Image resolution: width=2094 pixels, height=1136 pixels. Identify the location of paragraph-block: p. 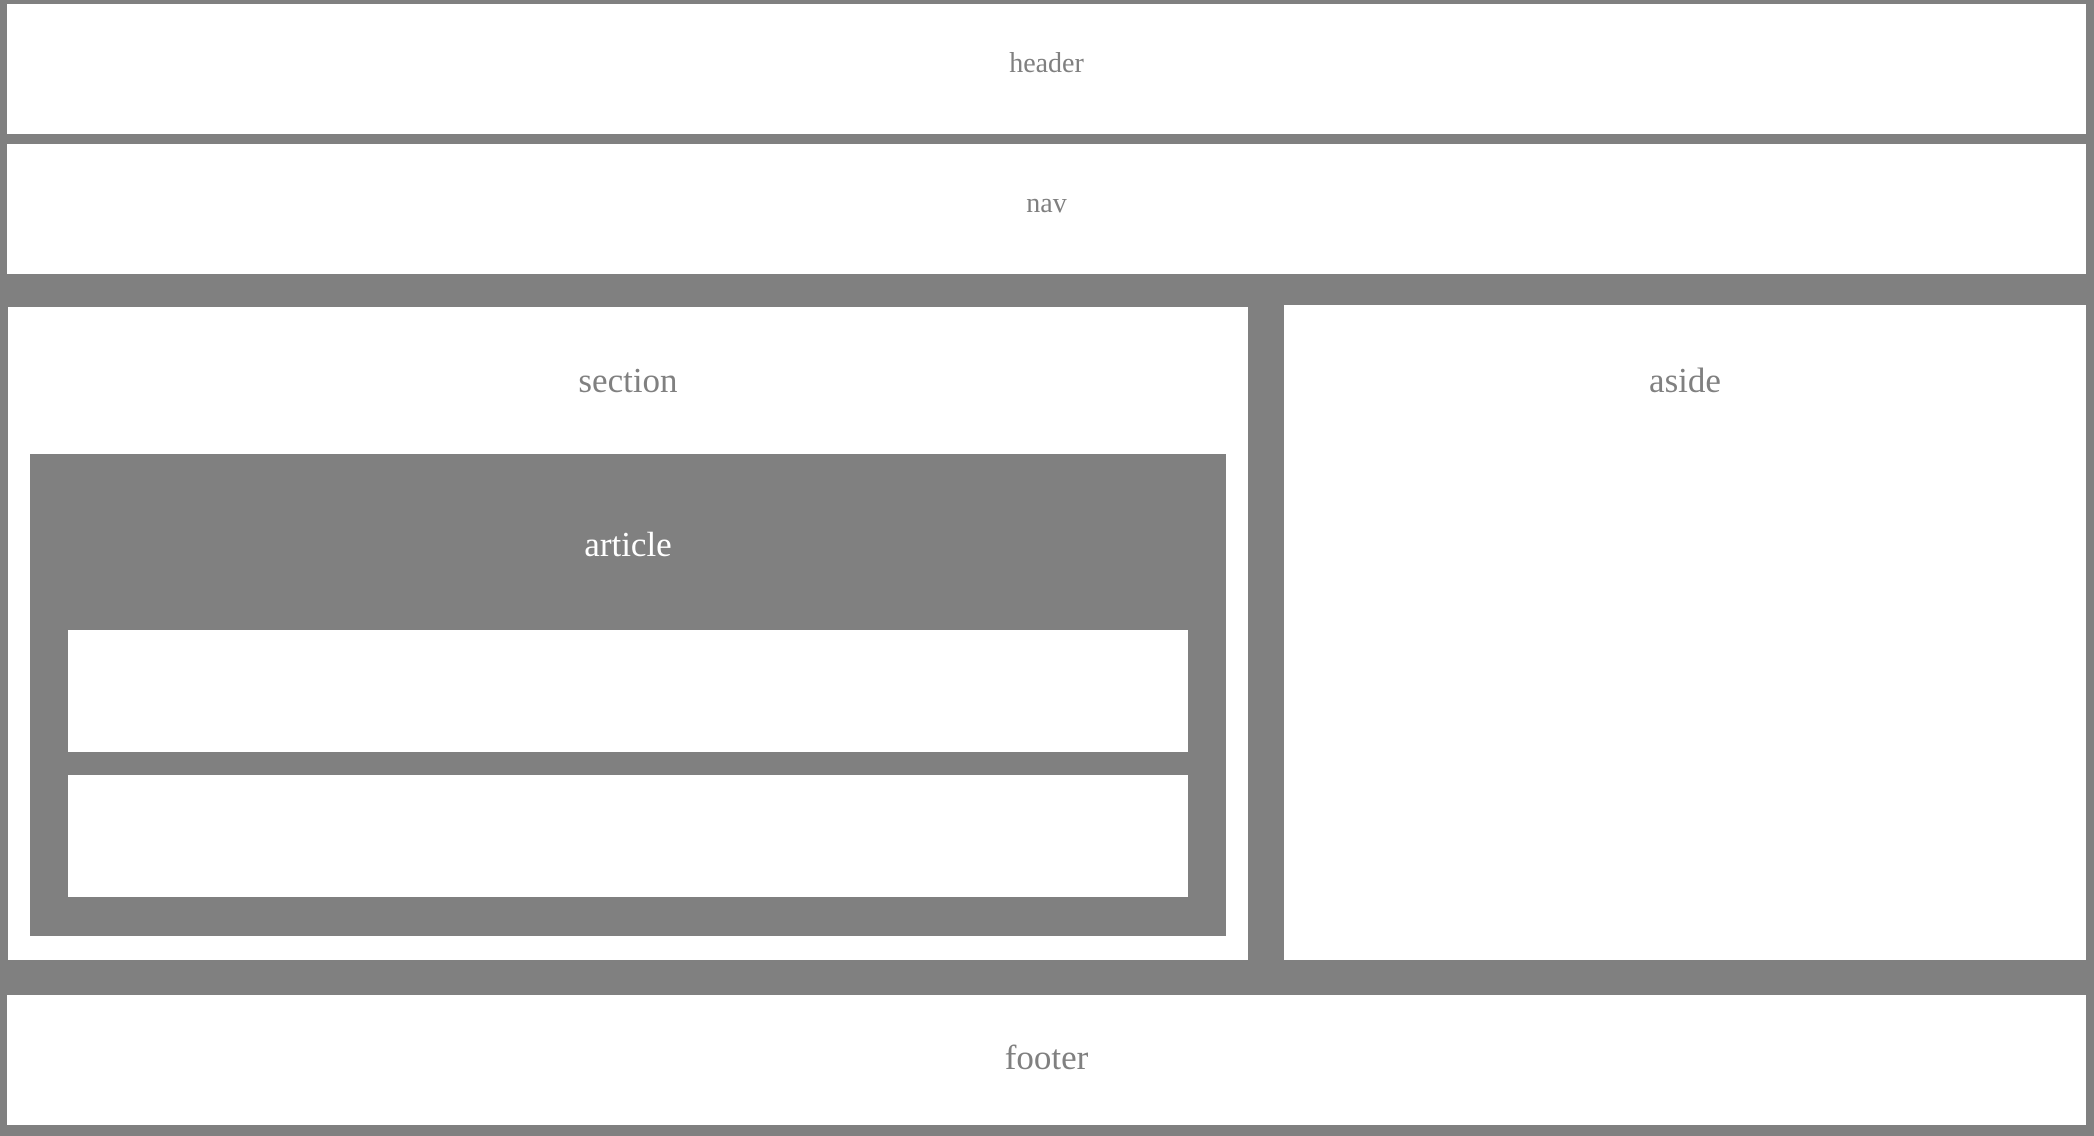
(628, 836).